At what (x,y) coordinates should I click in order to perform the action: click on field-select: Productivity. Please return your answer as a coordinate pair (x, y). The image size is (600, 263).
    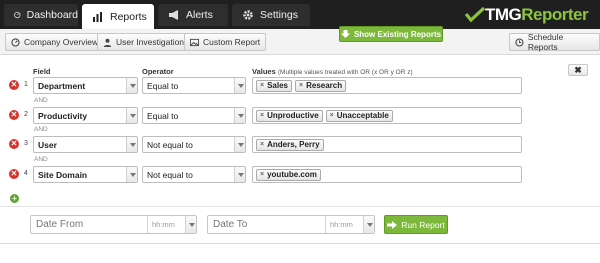
    Looking at the image, I should click on (85, 115).